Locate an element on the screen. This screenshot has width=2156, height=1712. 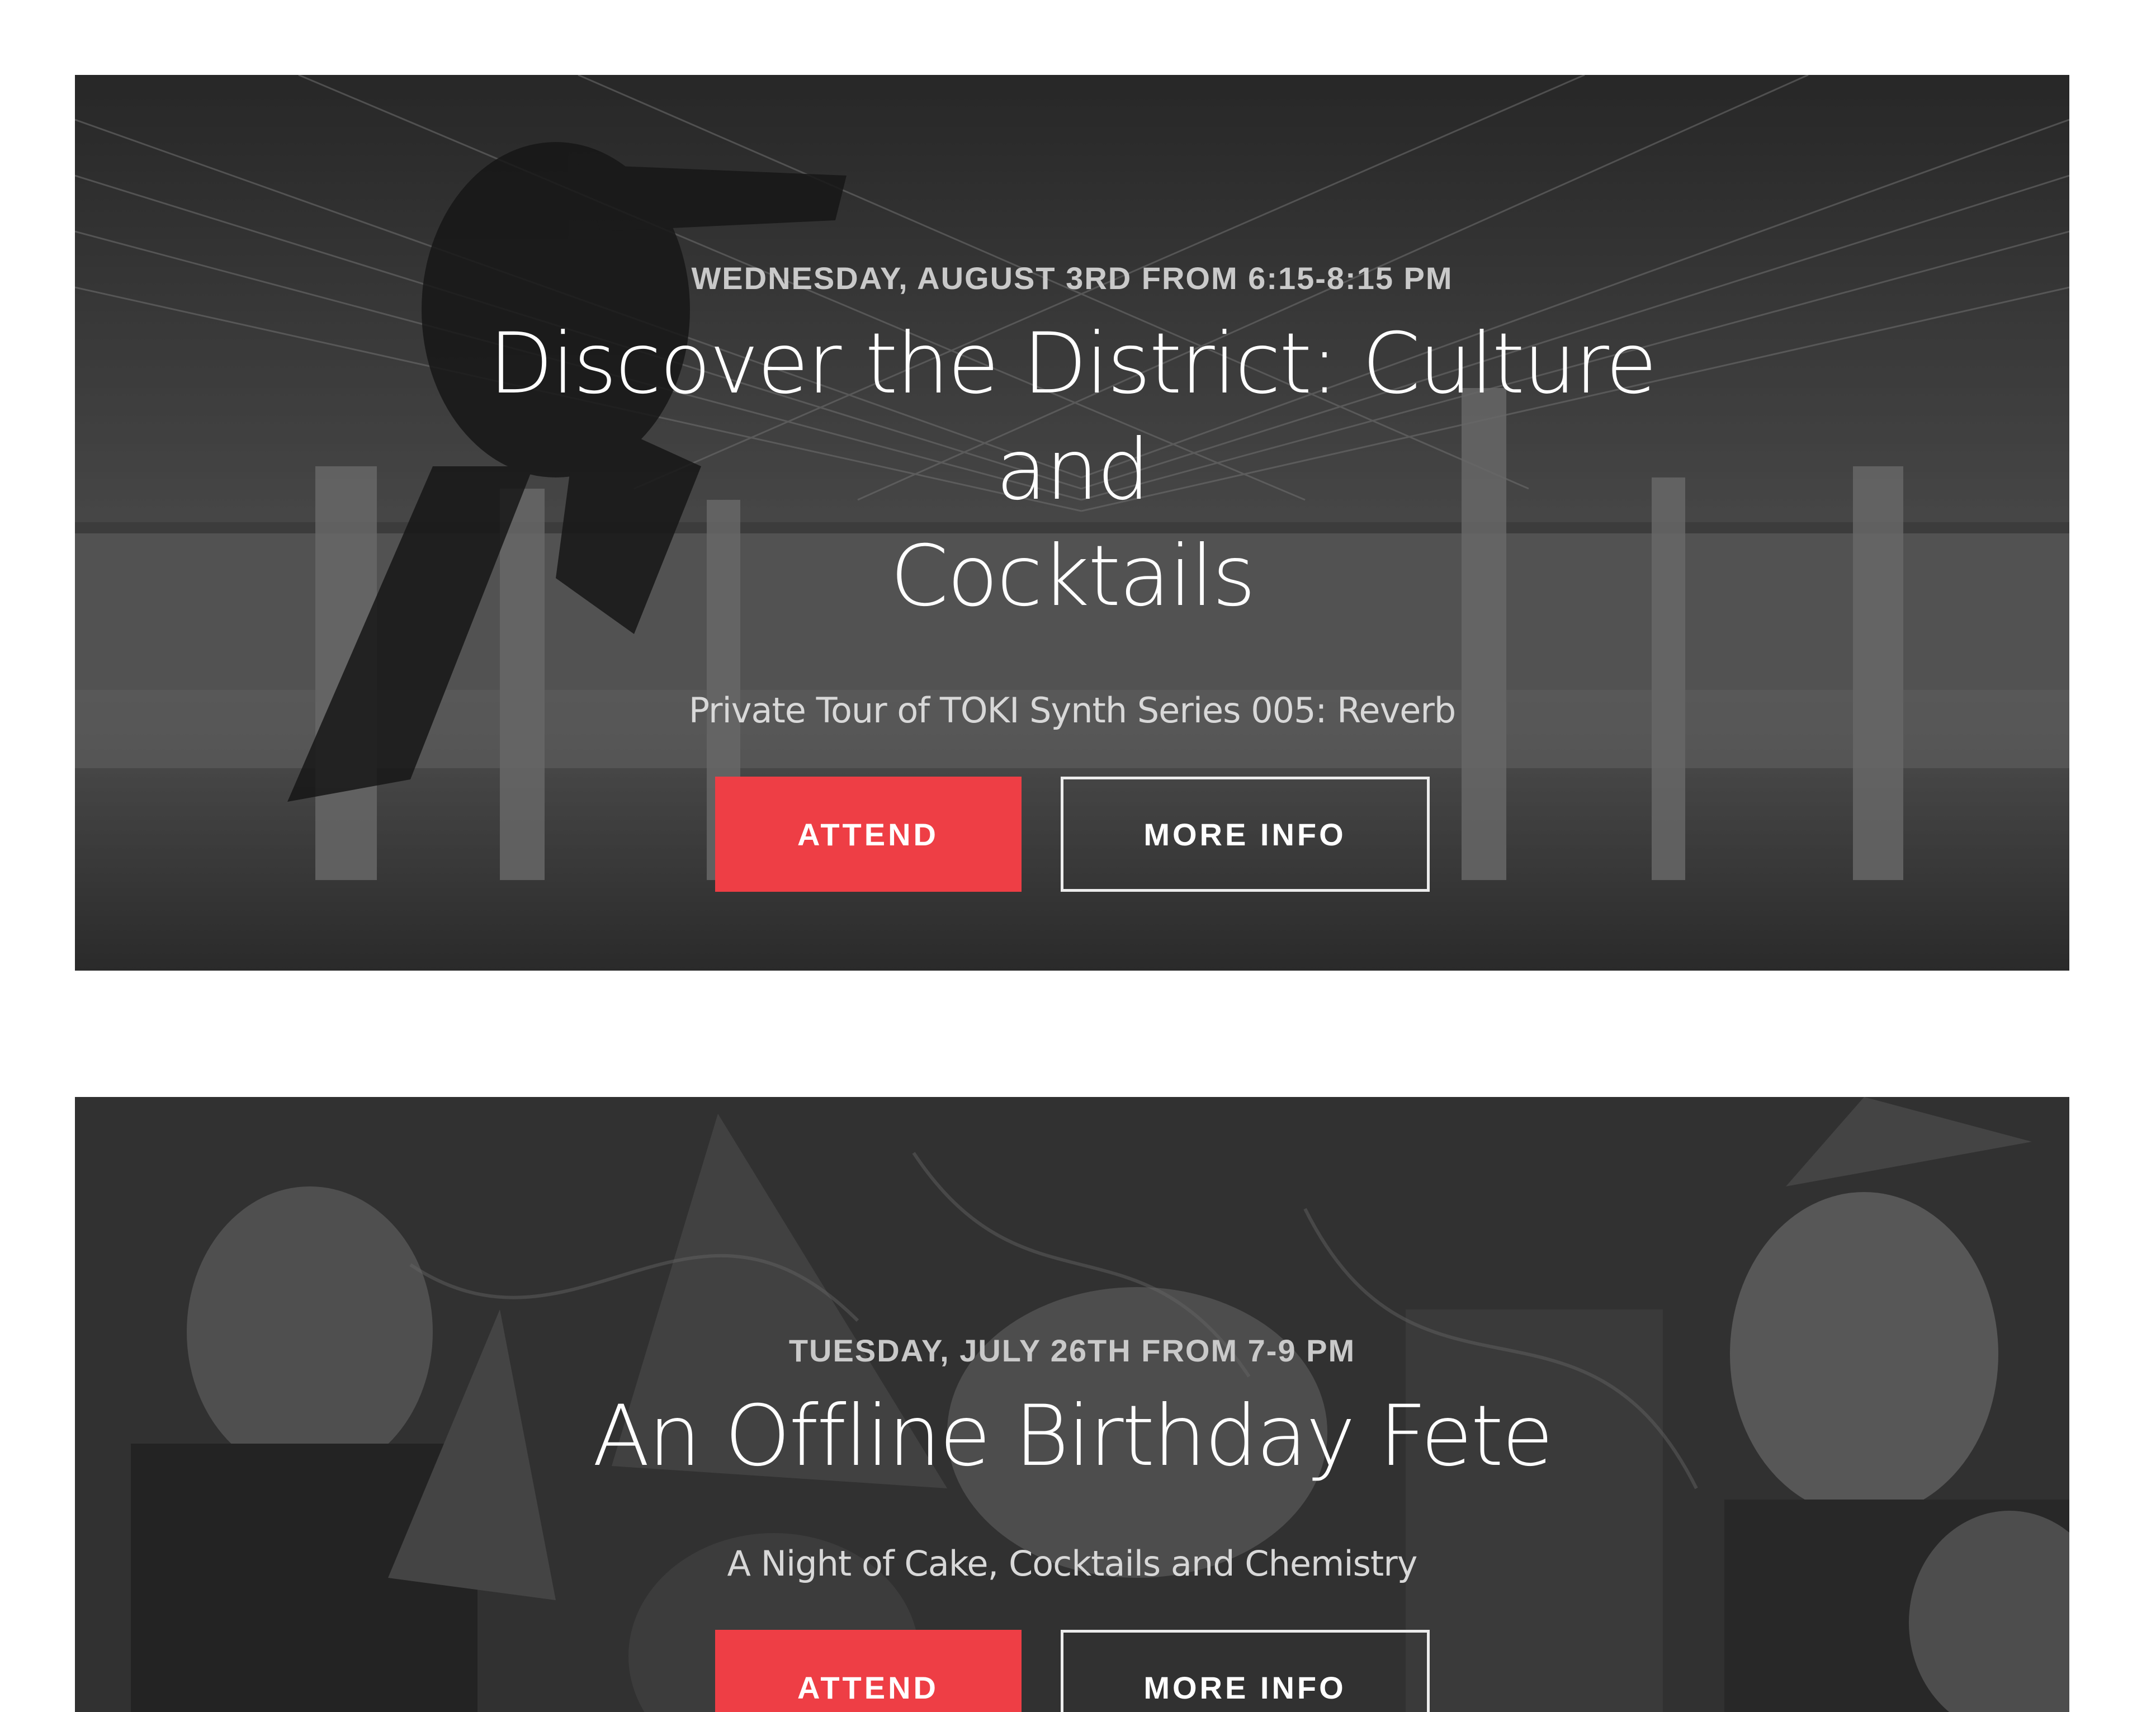
event-title-line: Discover the District: Culture and is located at coordinates (1073, 417).